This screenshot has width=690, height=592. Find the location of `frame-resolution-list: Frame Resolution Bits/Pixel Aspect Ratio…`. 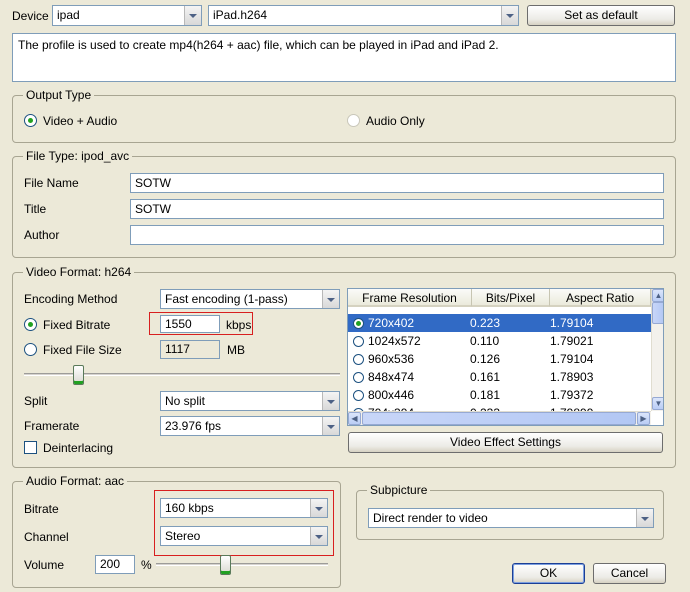

frame-resolution-list: Frame Resolution Bits/Pixel Aspect Ratio… is located at coordinates (505, 357).